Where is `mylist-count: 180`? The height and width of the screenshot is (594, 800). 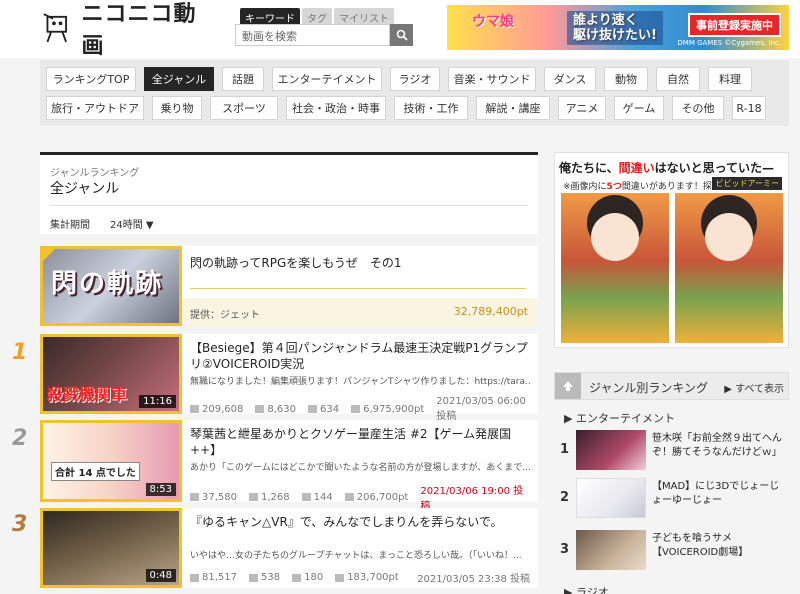 mylist-count: 180 is located at coordinates (307, 577).